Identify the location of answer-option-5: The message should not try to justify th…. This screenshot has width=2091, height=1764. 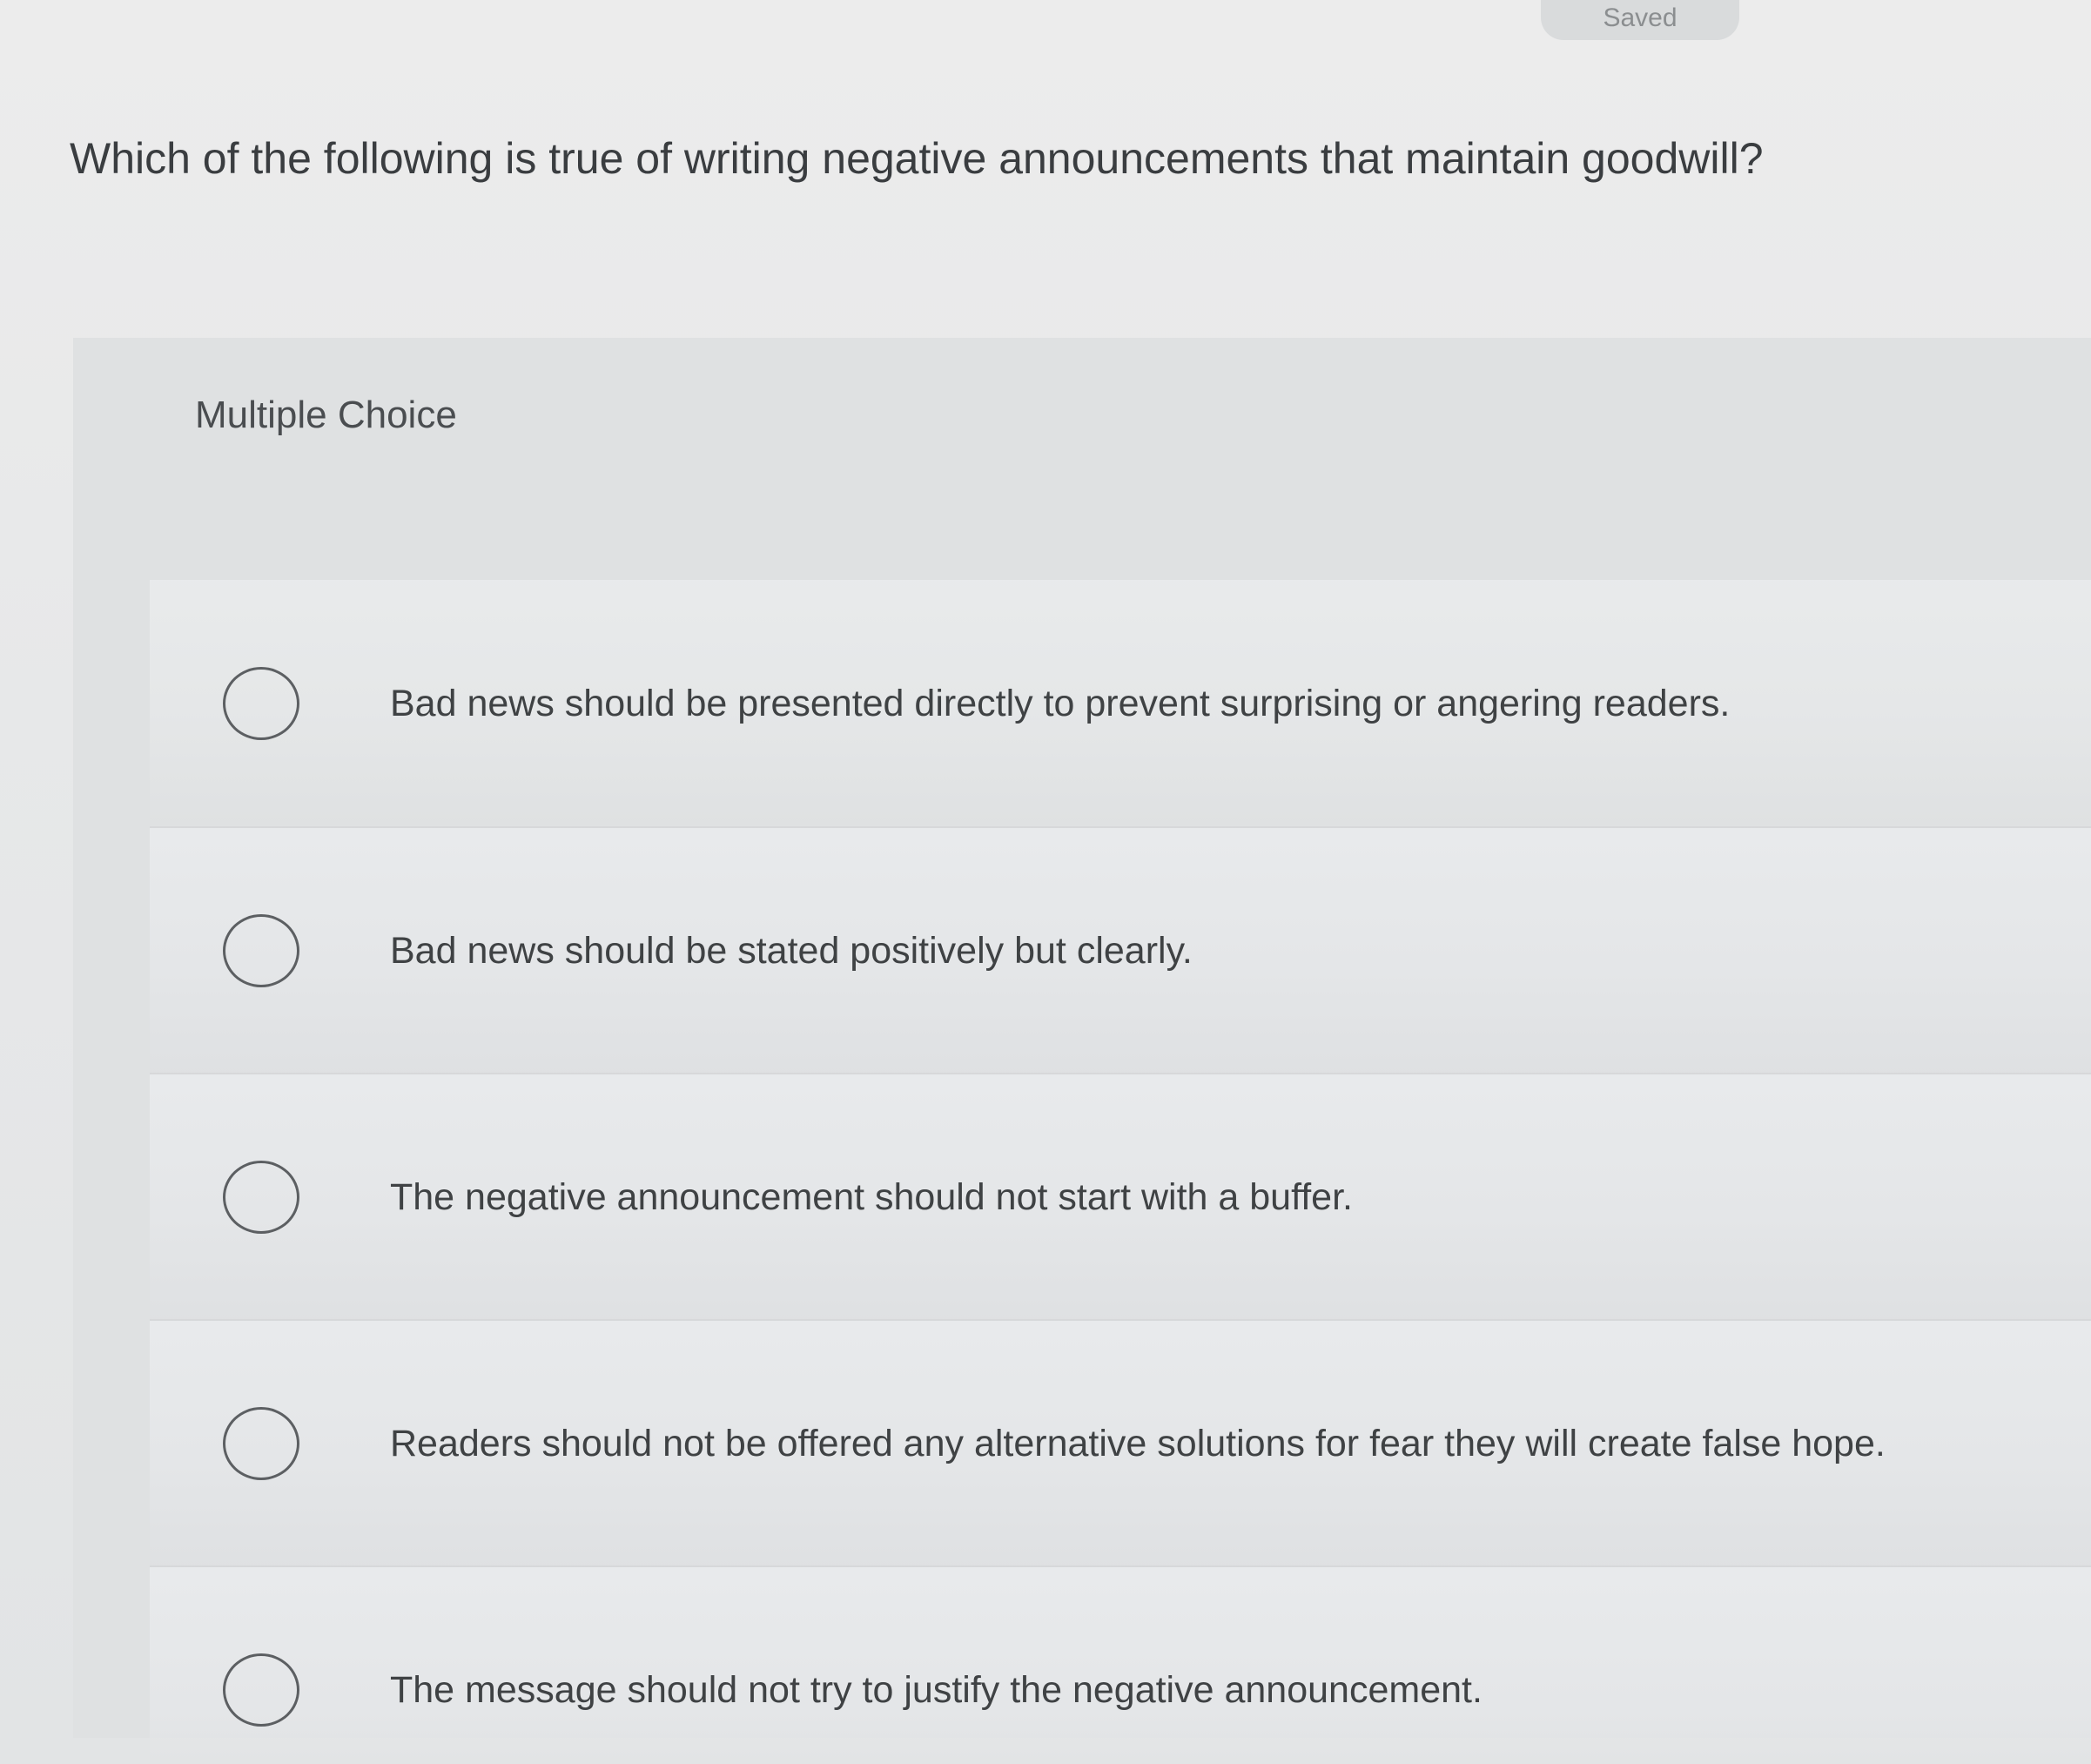
(1120, 1664).